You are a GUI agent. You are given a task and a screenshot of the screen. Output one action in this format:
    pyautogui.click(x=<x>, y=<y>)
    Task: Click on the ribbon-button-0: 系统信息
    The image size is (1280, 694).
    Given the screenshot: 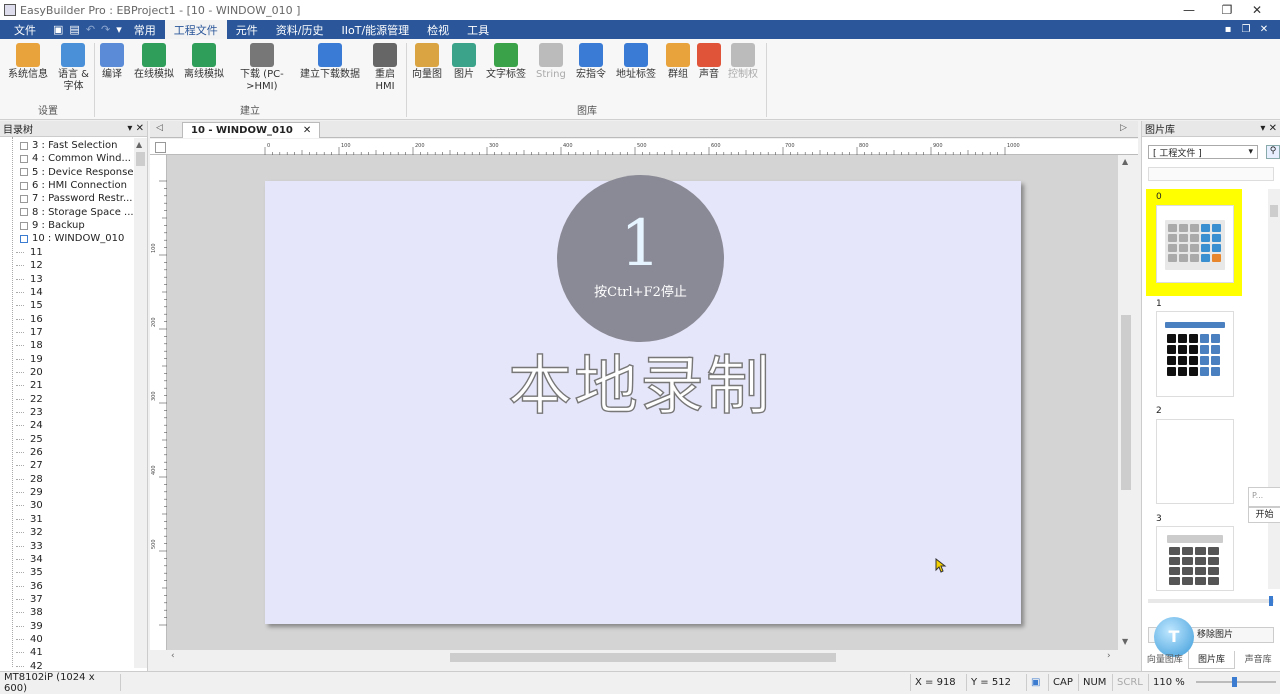 What is the action you would take?
    pyautogui.click(x=28, y=62)
    